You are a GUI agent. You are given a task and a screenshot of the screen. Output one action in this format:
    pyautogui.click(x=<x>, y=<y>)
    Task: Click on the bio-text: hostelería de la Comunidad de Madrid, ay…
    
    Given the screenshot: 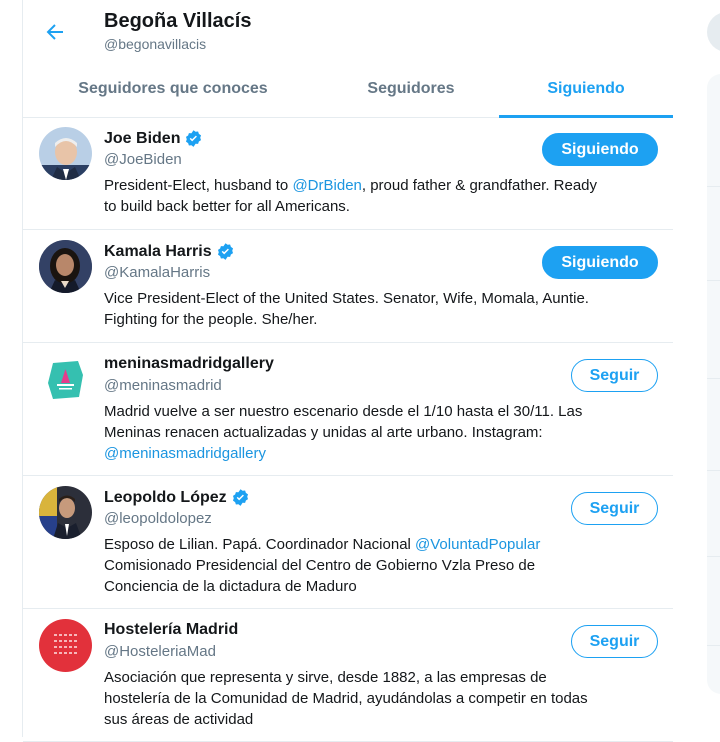 What is the action you would take?
    pyautogui.click(x=346, y=698)
    